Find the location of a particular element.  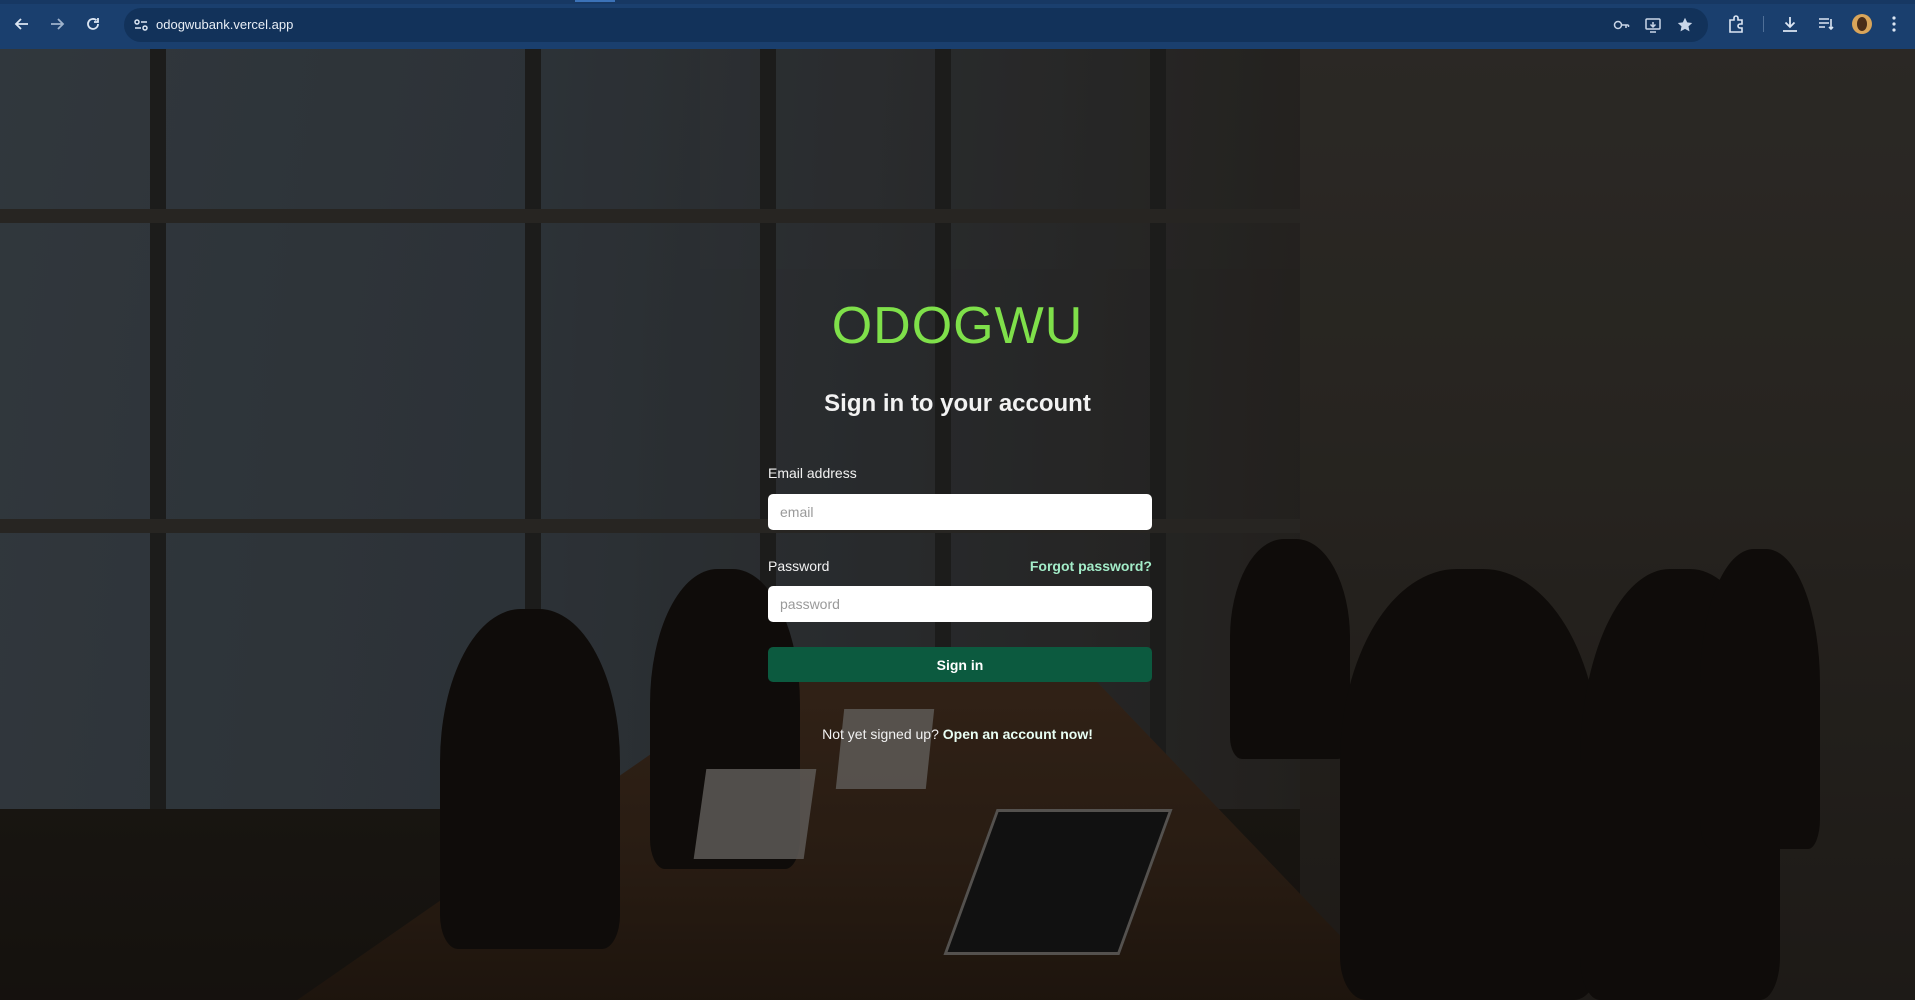

brand-logo: ODOGWU is located at coordinates (957, 326).